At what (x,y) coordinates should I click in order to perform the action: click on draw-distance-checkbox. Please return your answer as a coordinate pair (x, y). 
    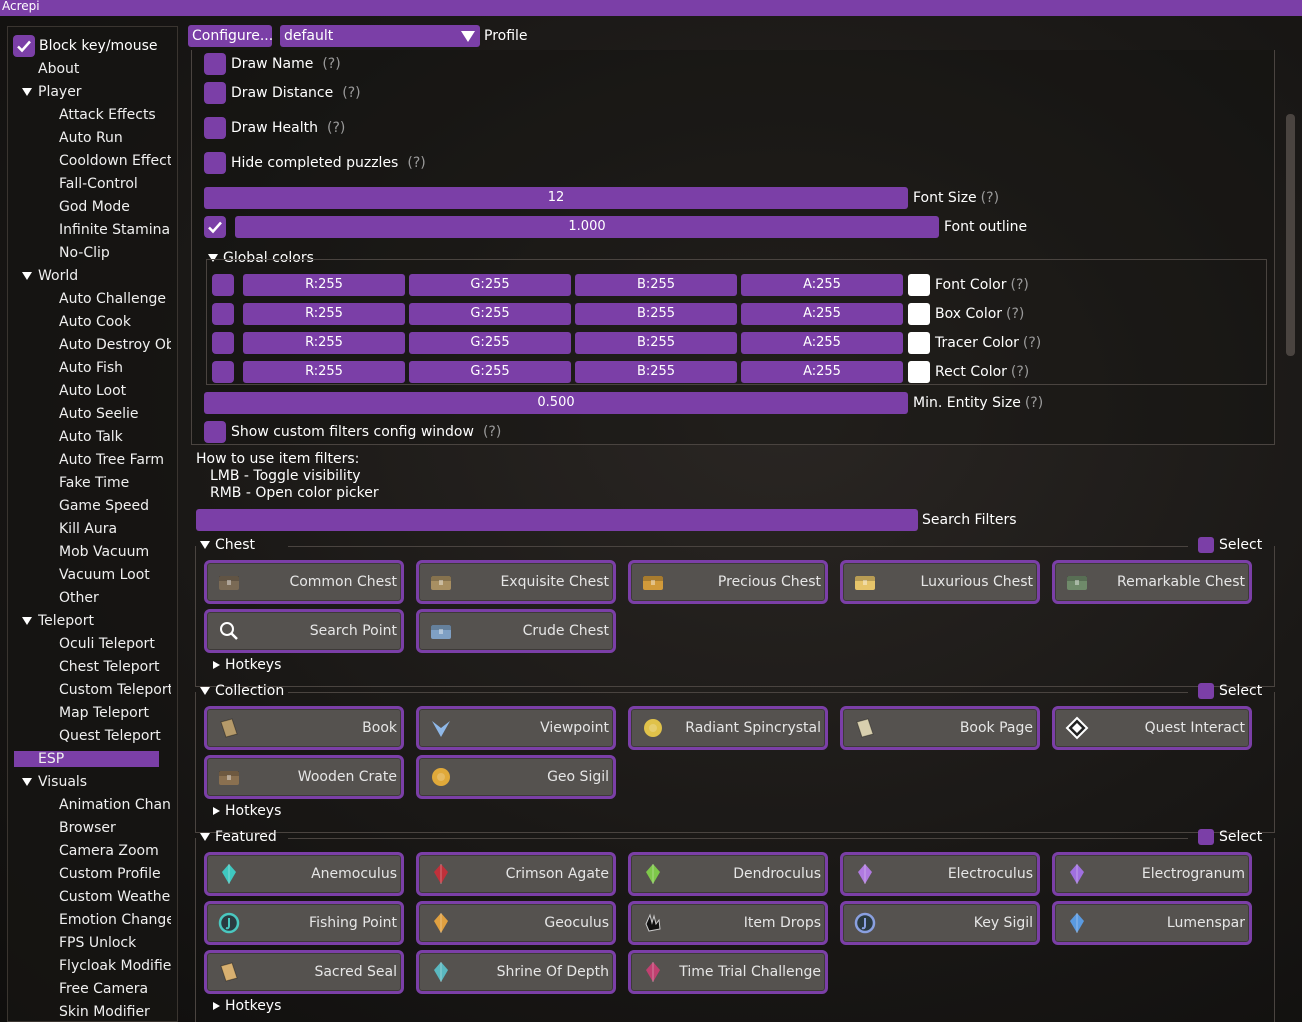
    Looking at the image, I should click on (215, 93).